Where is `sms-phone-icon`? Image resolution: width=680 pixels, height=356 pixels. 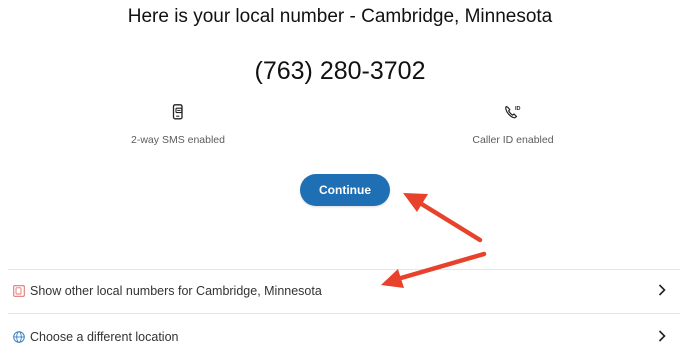
sms-phone-icon is located at coordinates (177, 112).